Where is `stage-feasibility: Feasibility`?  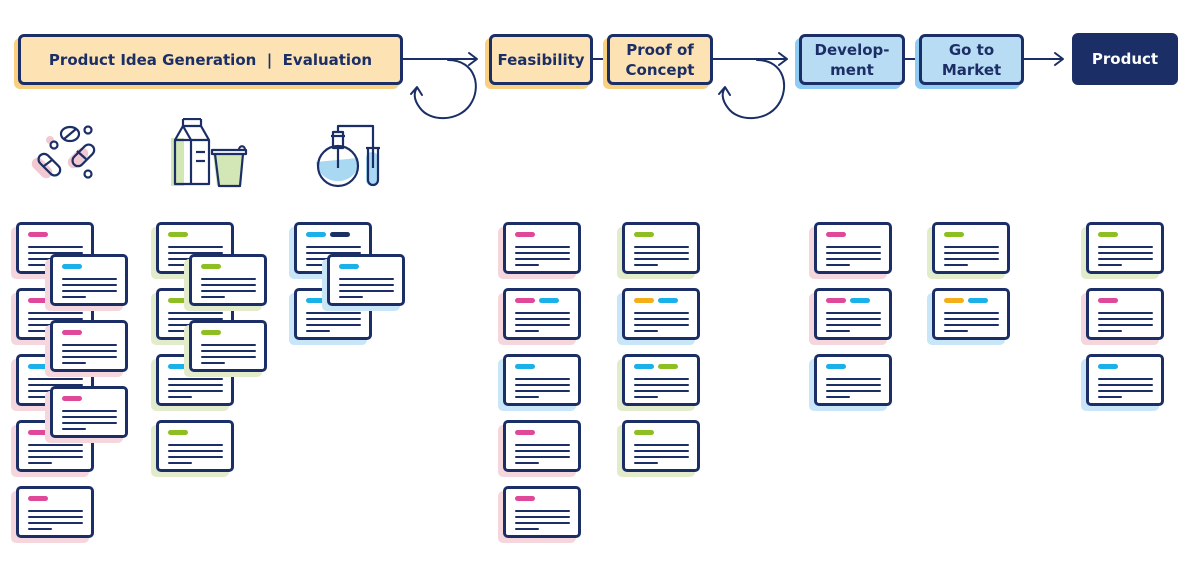 stage-feasibility: Feasibility is located at coordinates (541, 59).